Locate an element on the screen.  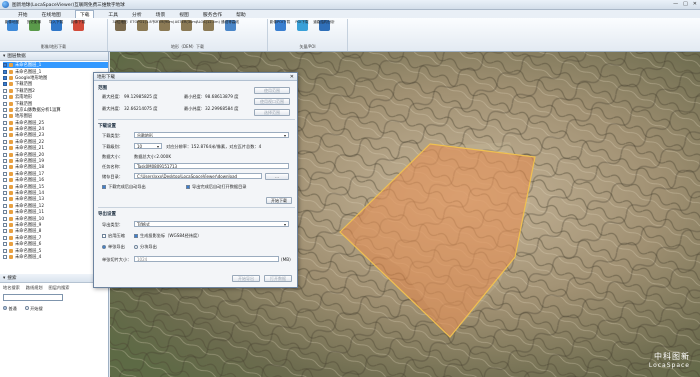
tab-route-planning: 路线规划 is located at coordinates (34, 288).